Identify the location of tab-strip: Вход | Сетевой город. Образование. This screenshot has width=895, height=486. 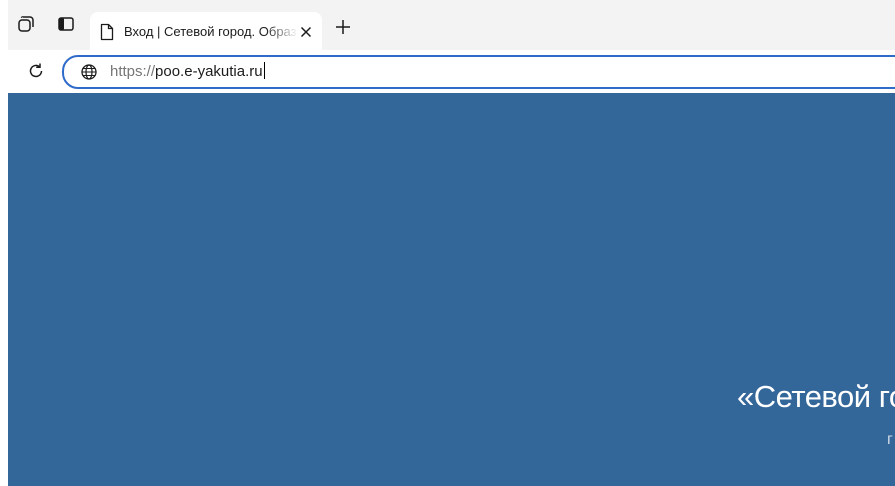
(447, 25).